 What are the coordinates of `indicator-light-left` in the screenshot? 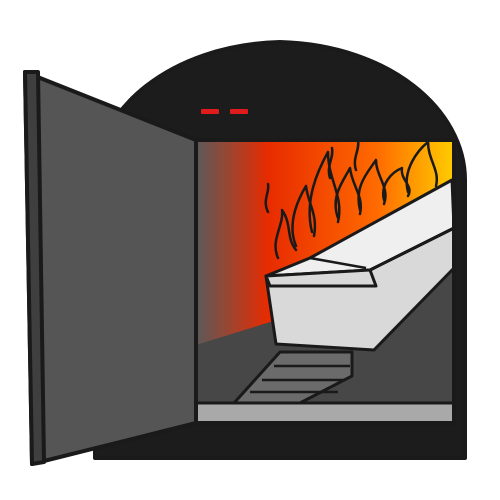 It's located at (210, 111).